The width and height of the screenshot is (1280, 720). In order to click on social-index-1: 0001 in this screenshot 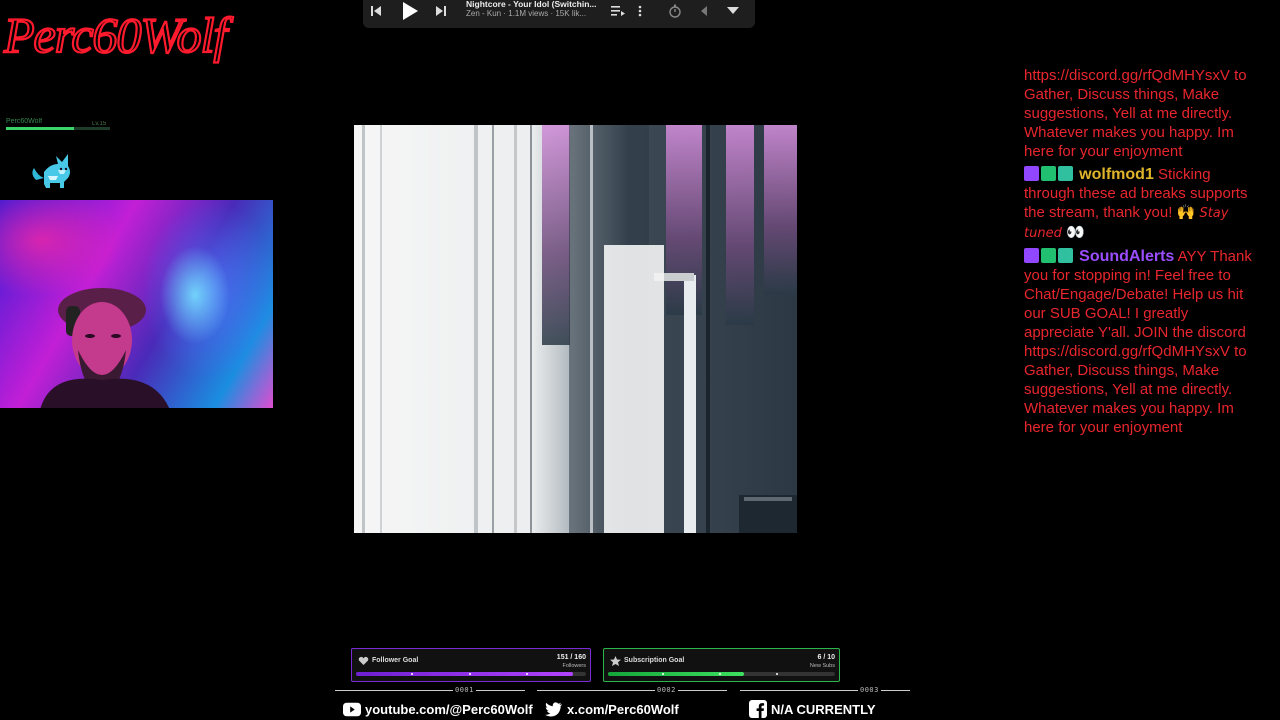, I will do `click(464, 690)`.